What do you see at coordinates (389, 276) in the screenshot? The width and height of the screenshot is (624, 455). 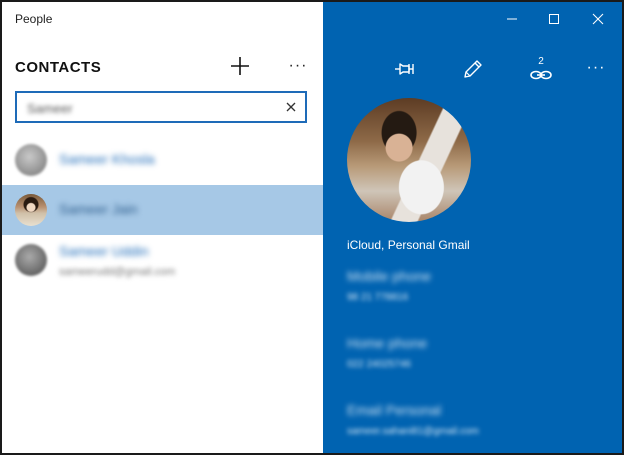 I see `mobile-phone-label: Mobile phone` at bounding box center [389, 276].